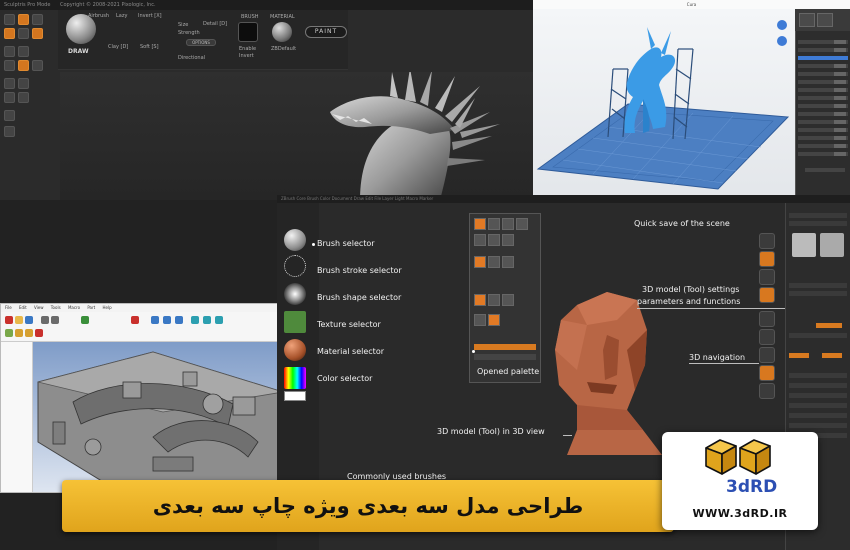 This screenshot has width=850, height=550. What do you see at coordinates (740, 513) in the screenshot?
I see `logo-url: WWW.3dRD.IR` at bounding box center [740, 513].